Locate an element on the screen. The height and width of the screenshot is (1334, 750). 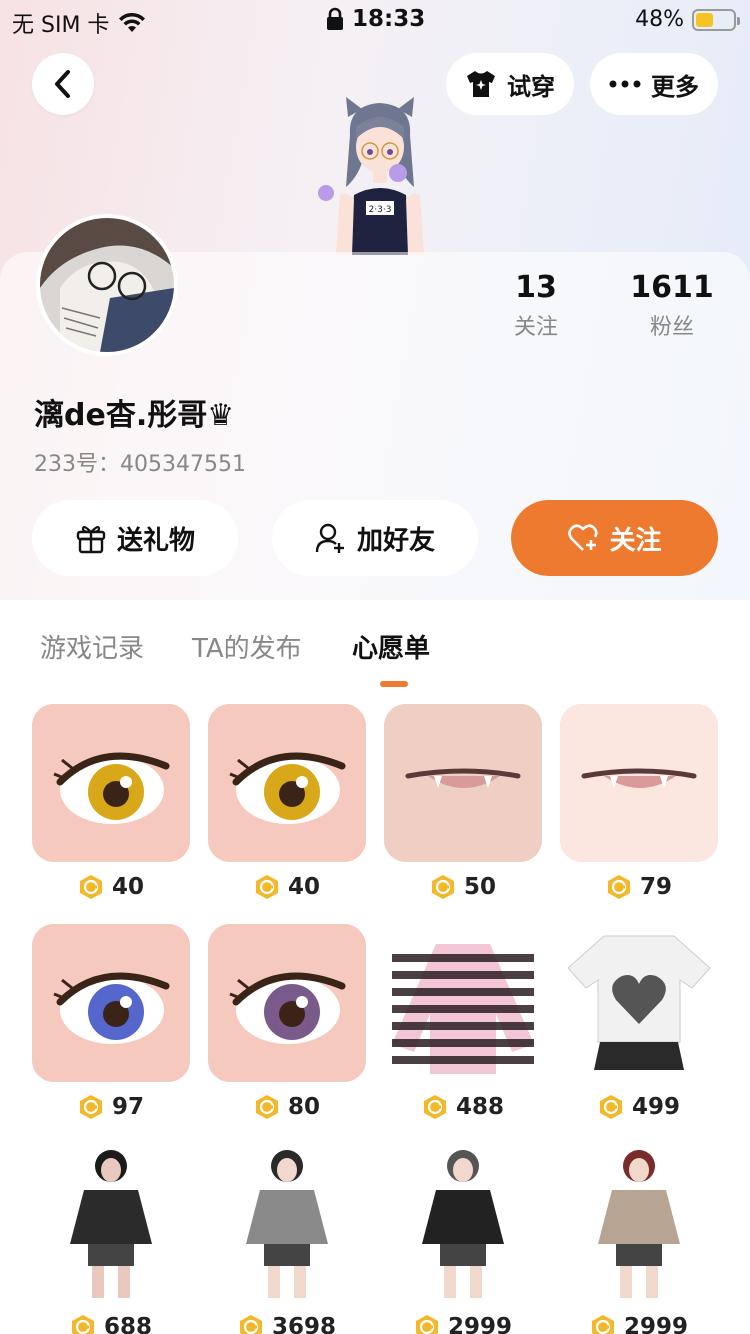
add-friend-button: 加好友 is located at coordinates (375, 538).